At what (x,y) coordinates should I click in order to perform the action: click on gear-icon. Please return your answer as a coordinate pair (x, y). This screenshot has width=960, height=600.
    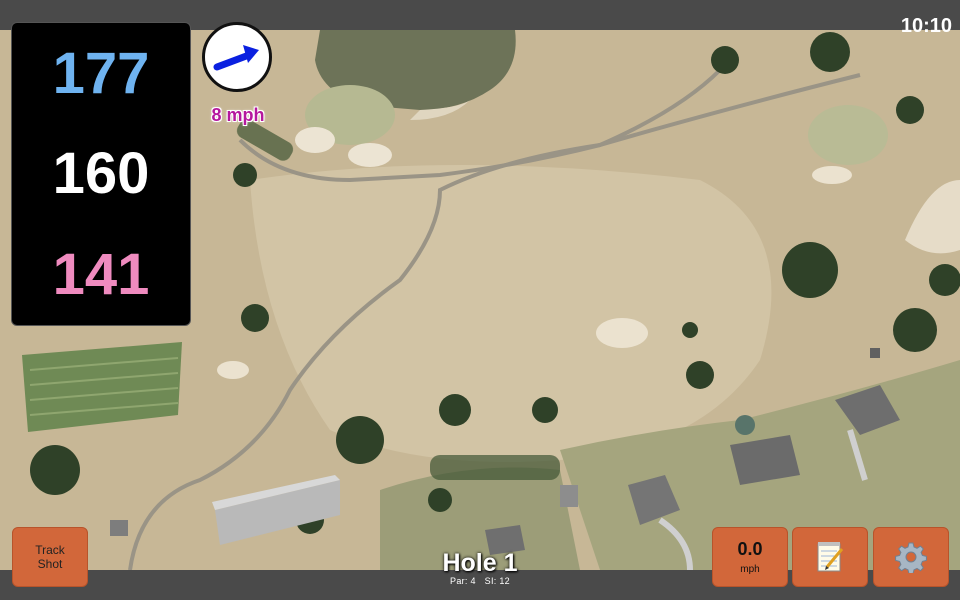
    Looking at the image, I should click on (911, 557).